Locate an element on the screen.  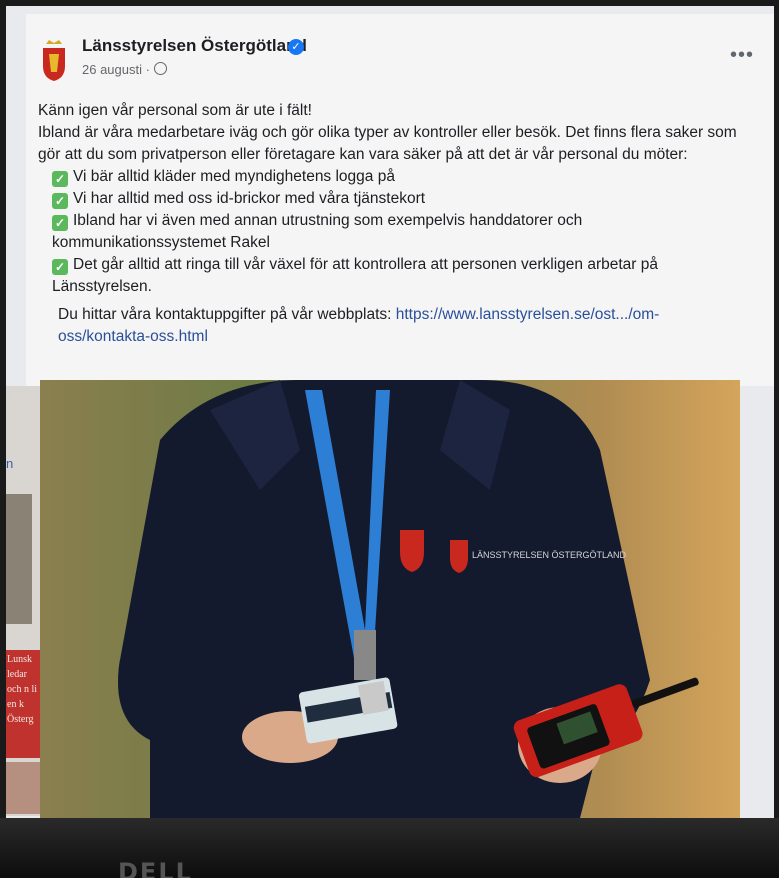
side-thumbnail-text: Lunsk ledar och n li en k Österg is located at coordinates (23, 704).